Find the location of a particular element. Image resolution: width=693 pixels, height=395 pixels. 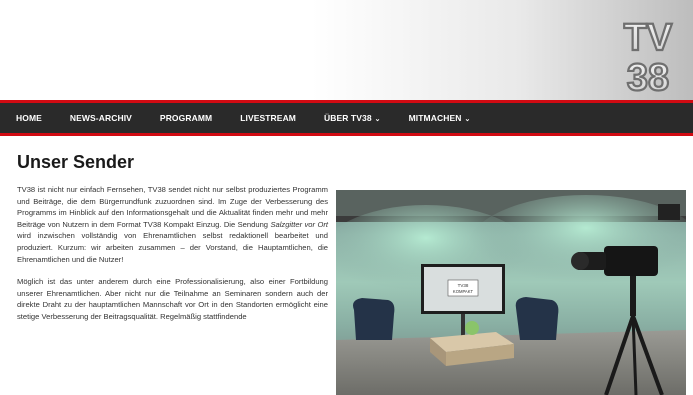

nav-ueber-tv38-label: ÜBER TV38 is located at coordinates (347, 118).